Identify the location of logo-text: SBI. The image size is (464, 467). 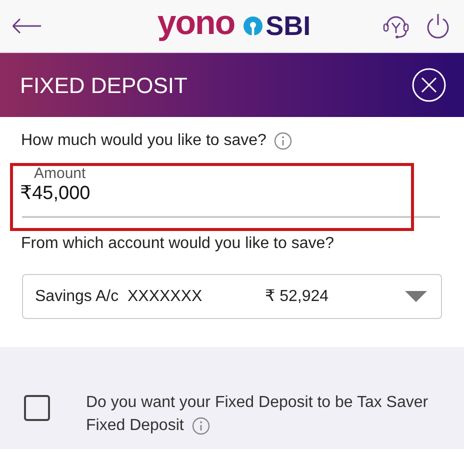
(288, 26).